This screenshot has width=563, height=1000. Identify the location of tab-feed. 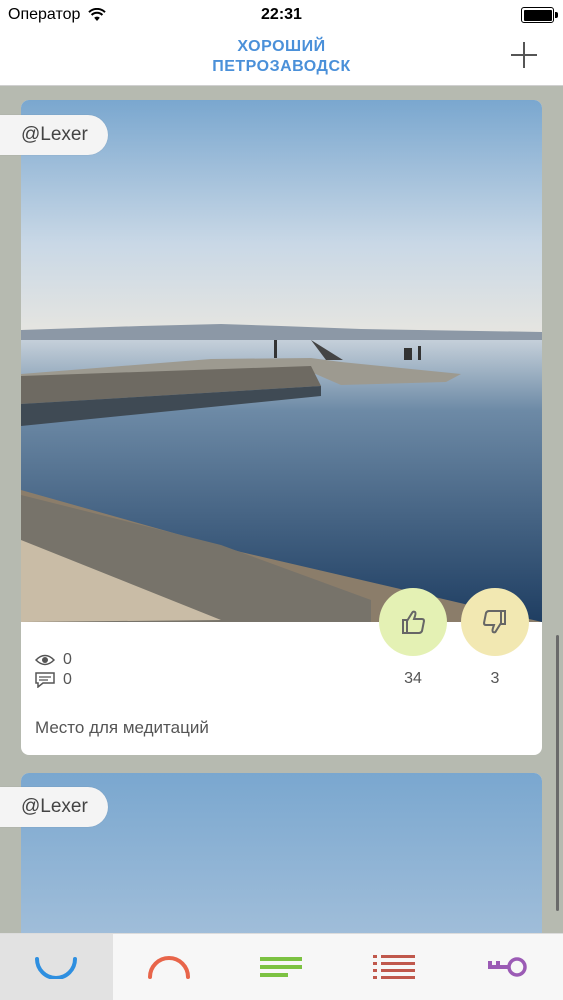
(56, 967).